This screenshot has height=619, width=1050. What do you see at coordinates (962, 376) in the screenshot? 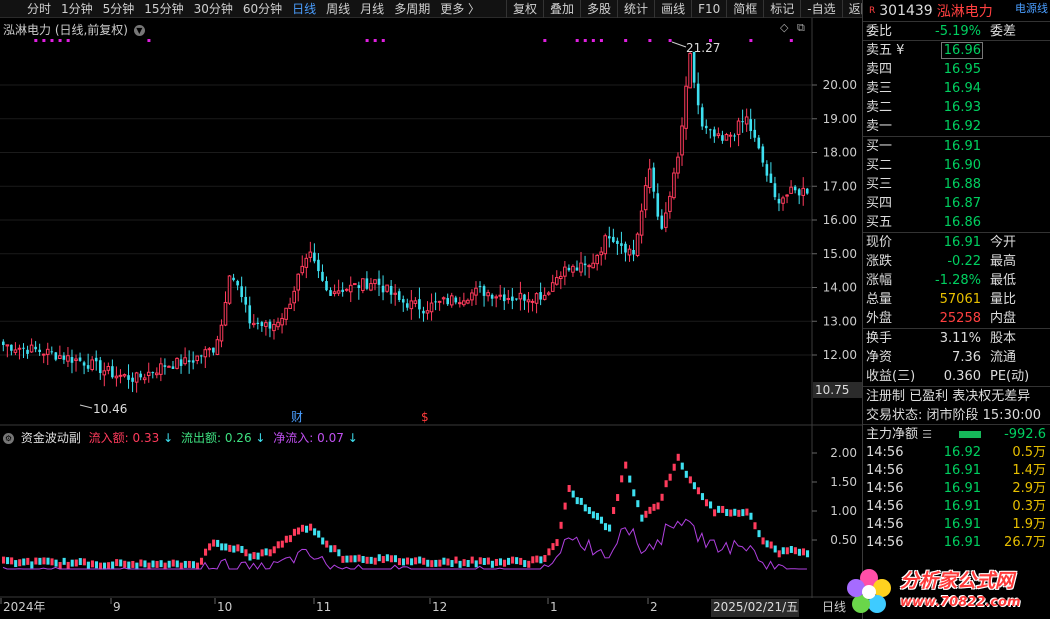
I see `stat2-value: 0.360` at bounding box center [962, 376].